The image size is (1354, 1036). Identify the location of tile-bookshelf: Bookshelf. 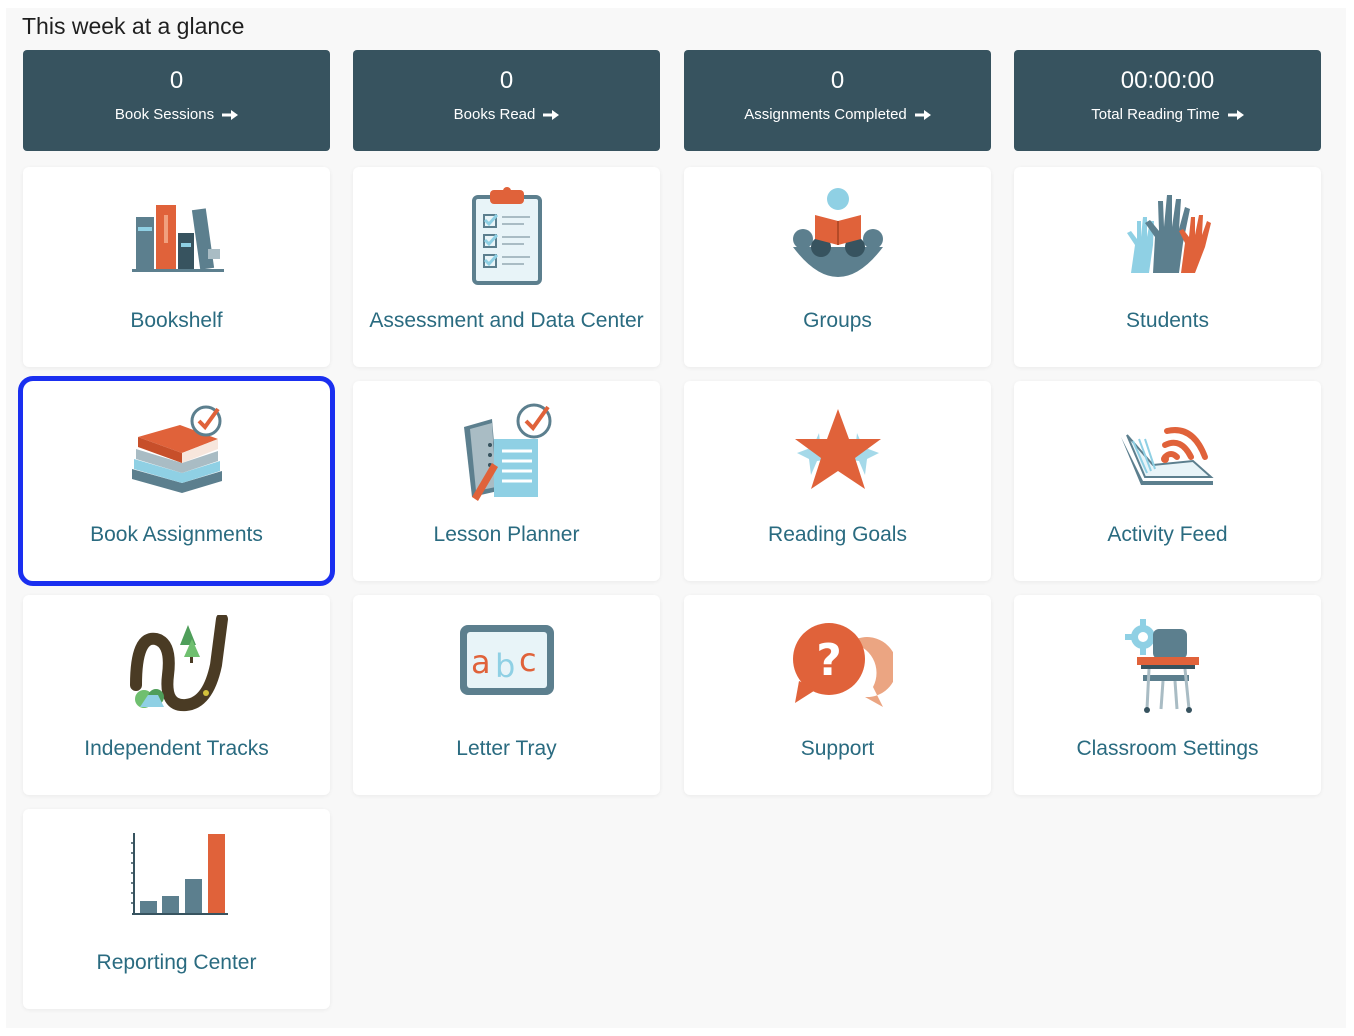
(176, 267).